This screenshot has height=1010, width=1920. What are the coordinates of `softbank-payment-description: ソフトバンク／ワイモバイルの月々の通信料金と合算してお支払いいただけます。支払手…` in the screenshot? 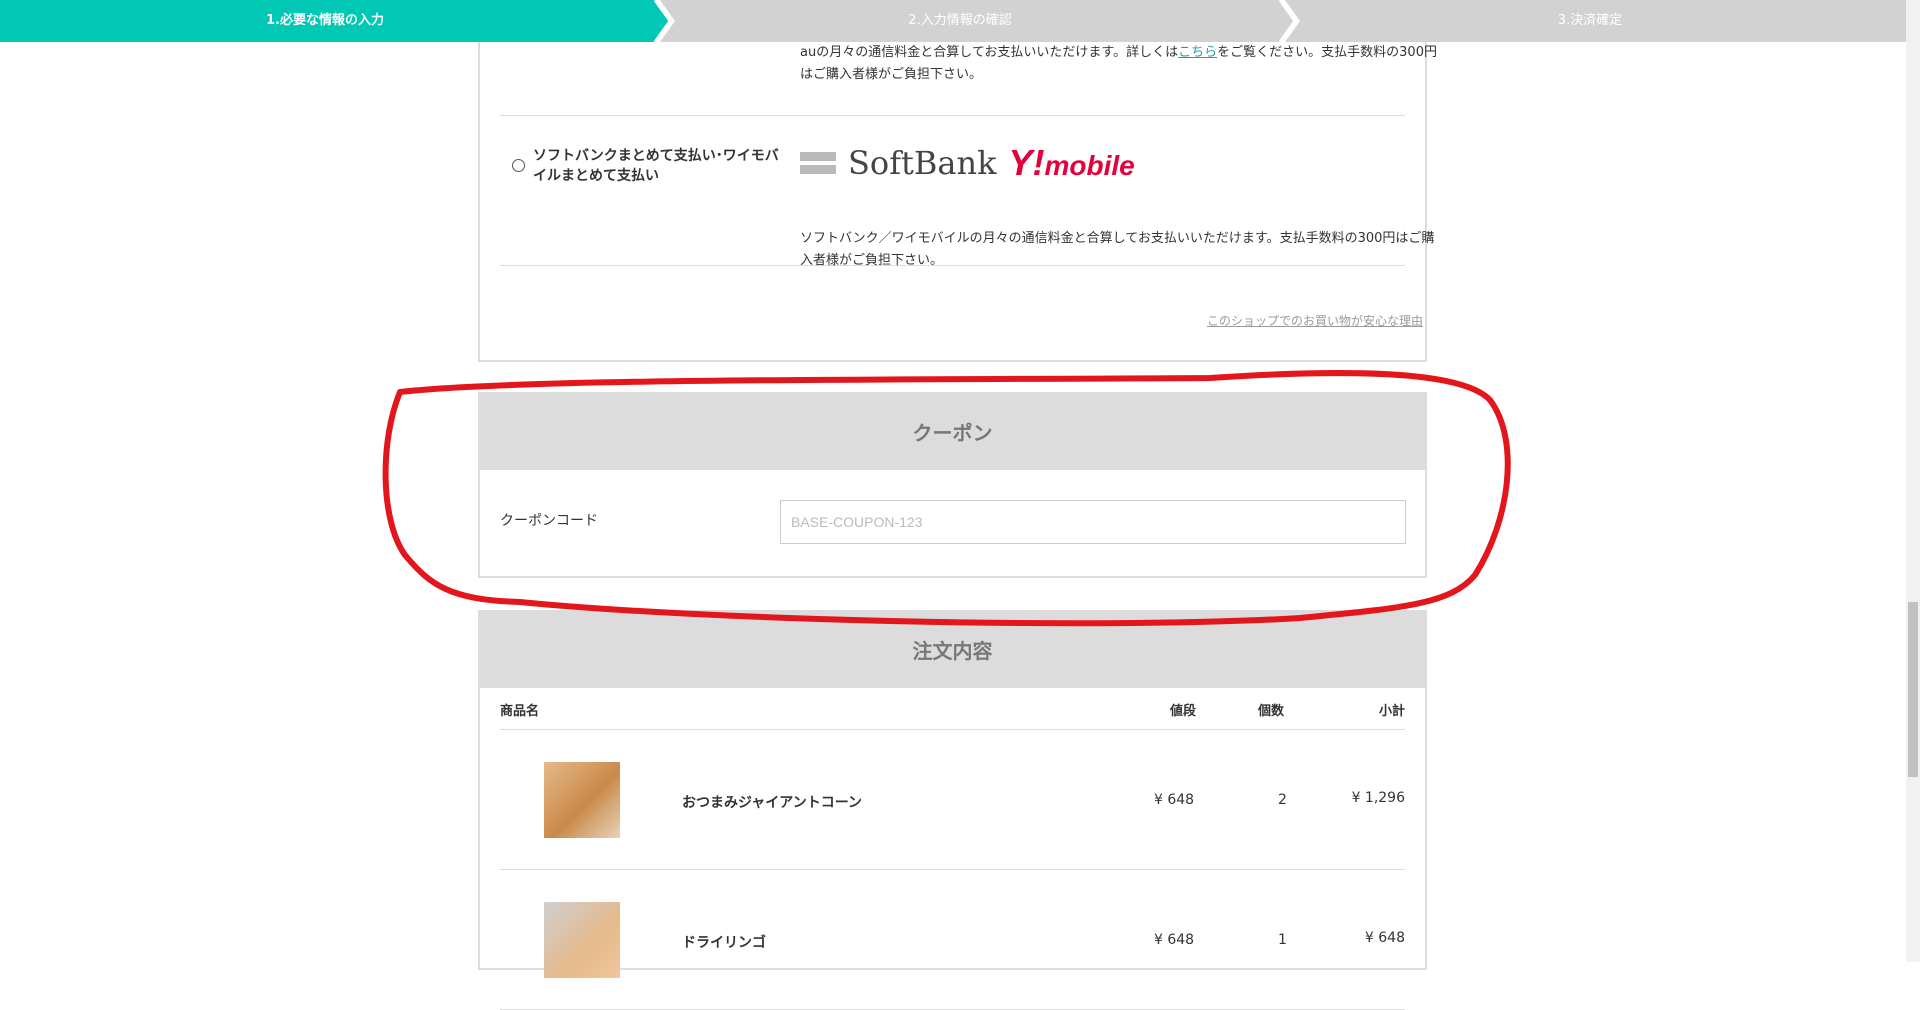 It's located at (1117, 249).